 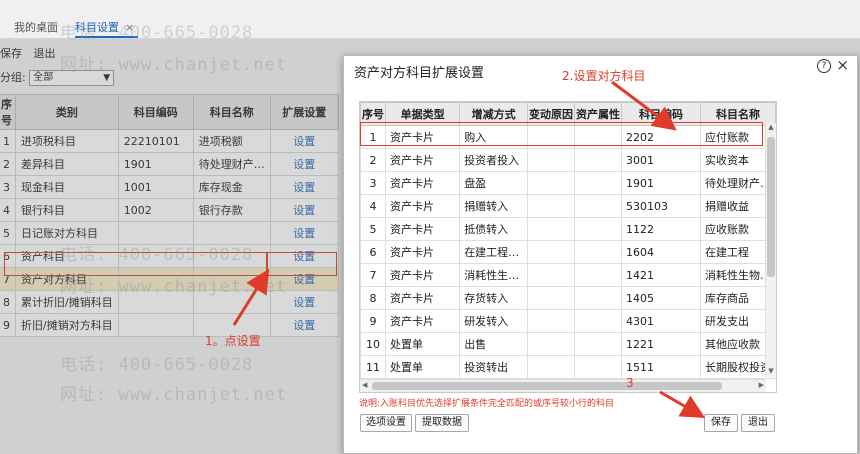 I want to click on arrow-to-save, so click(x=682, y=404).